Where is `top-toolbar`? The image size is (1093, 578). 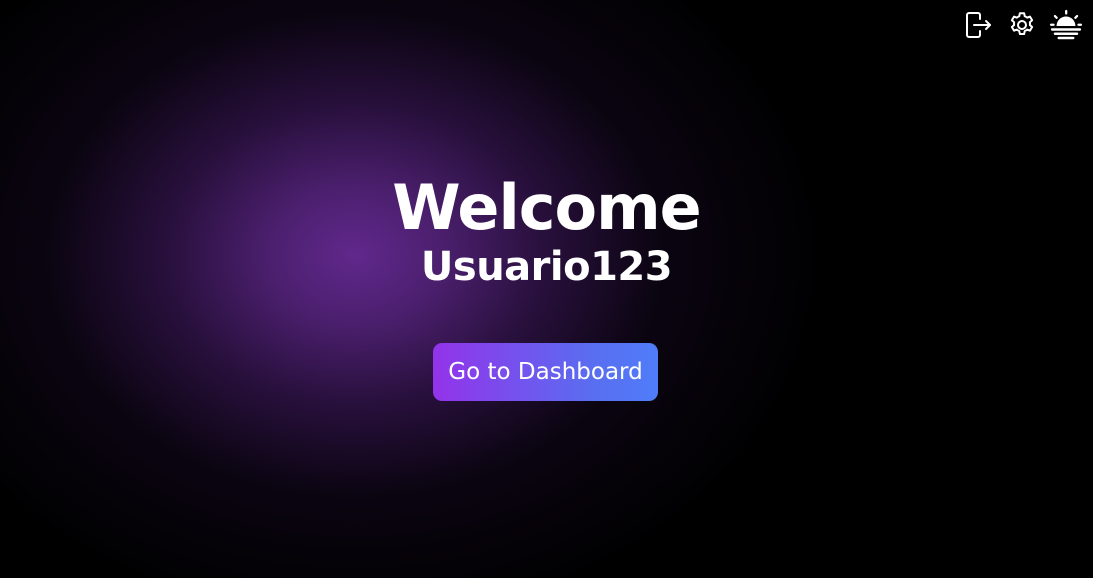
top-toolbar is located at coordinates (1022, 25).